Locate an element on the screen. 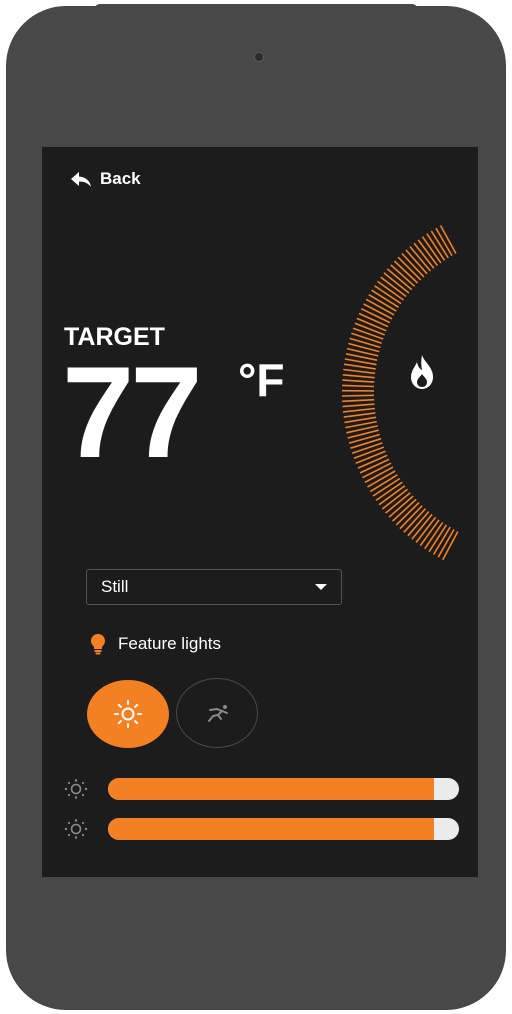 The width and height of the screenshot is (512, 1014). lightbulb-icon is located at coordinates (98, 644).